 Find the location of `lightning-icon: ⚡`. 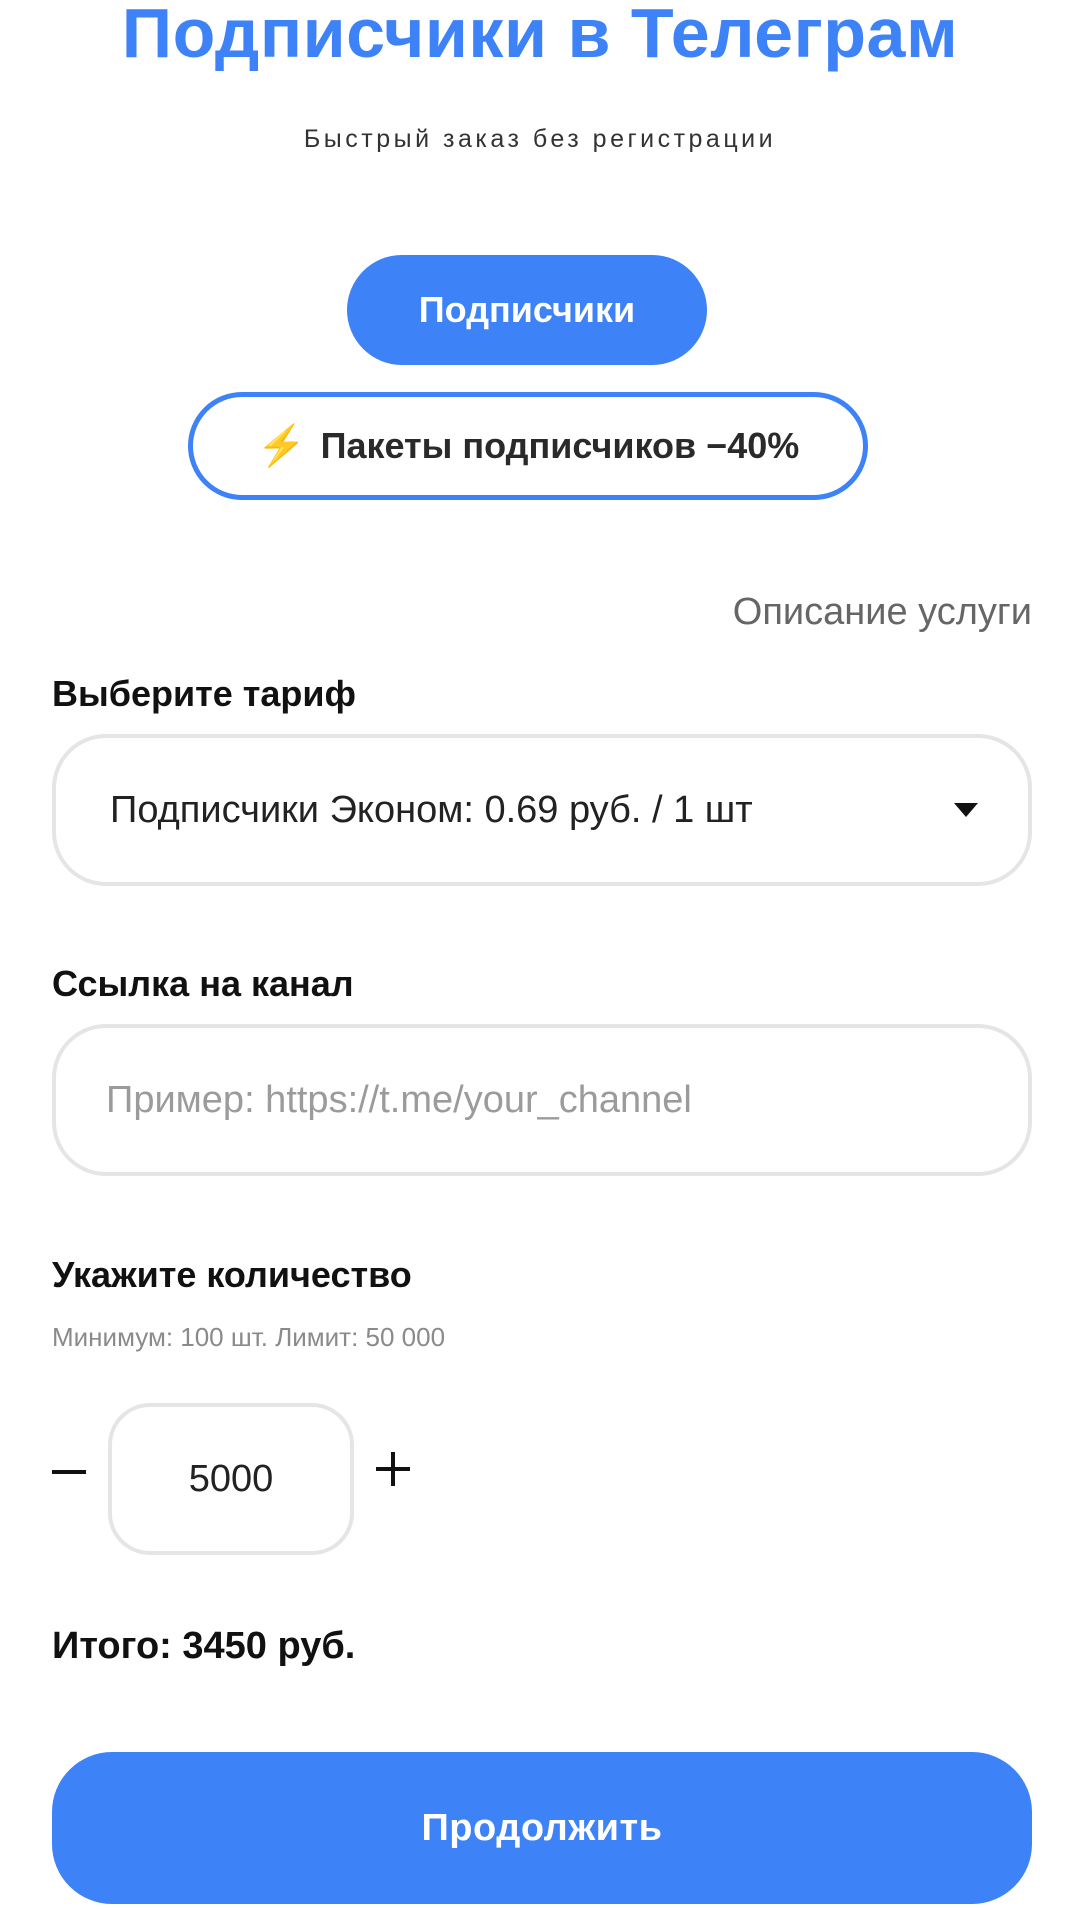

lightning-icon: ⚡ is located at coordinates (281, 446).